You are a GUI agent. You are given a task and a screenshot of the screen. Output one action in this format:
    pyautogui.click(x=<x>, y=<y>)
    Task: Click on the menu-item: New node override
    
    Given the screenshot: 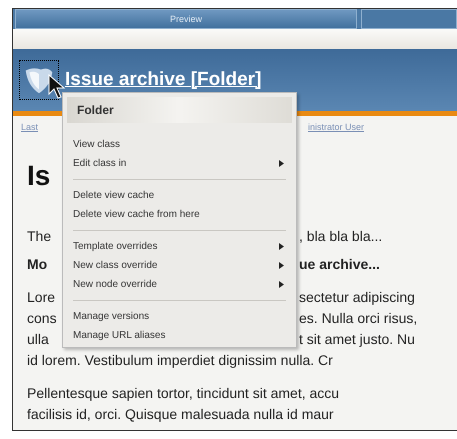 What is the action you would take?
    pyautogui.click(x=179, y=284)
    